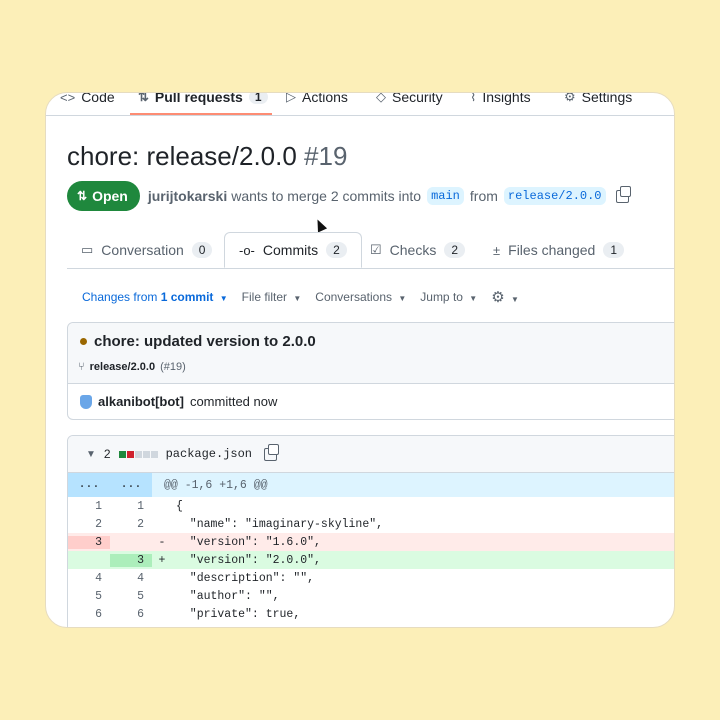 The image size is (720, 720). Describe the element at coordinates (138, 454) in the screenshot. I see `diffstat` at that location.